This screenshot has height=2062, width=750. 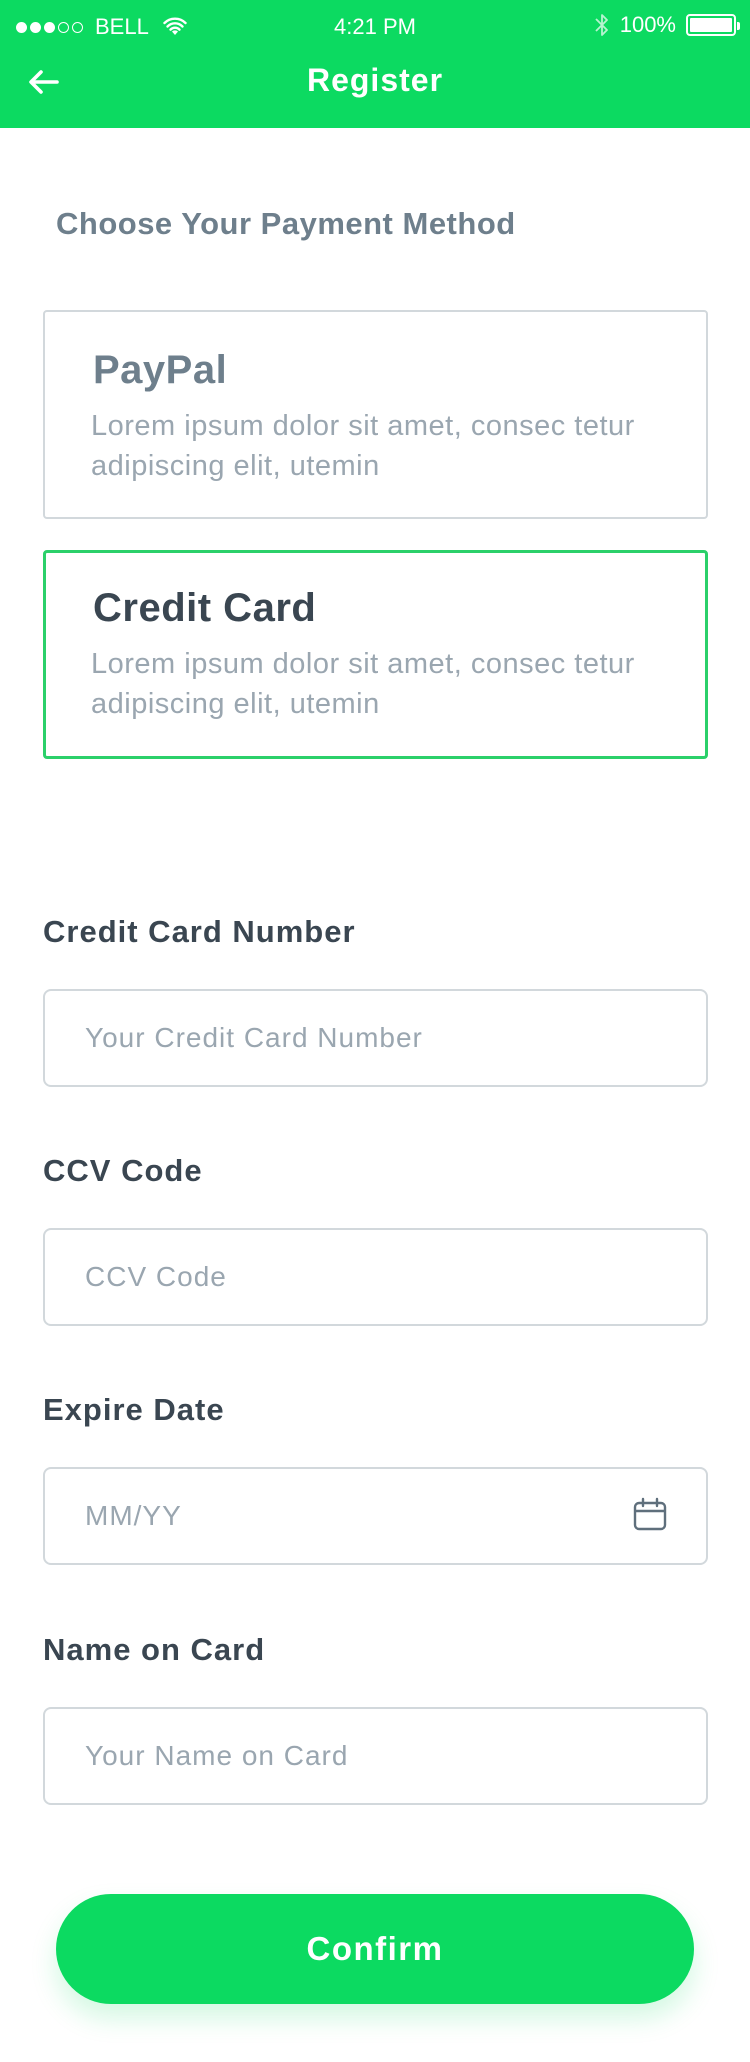 I want to click on confirm-button: Confirm, so click(x=375, y=1949).